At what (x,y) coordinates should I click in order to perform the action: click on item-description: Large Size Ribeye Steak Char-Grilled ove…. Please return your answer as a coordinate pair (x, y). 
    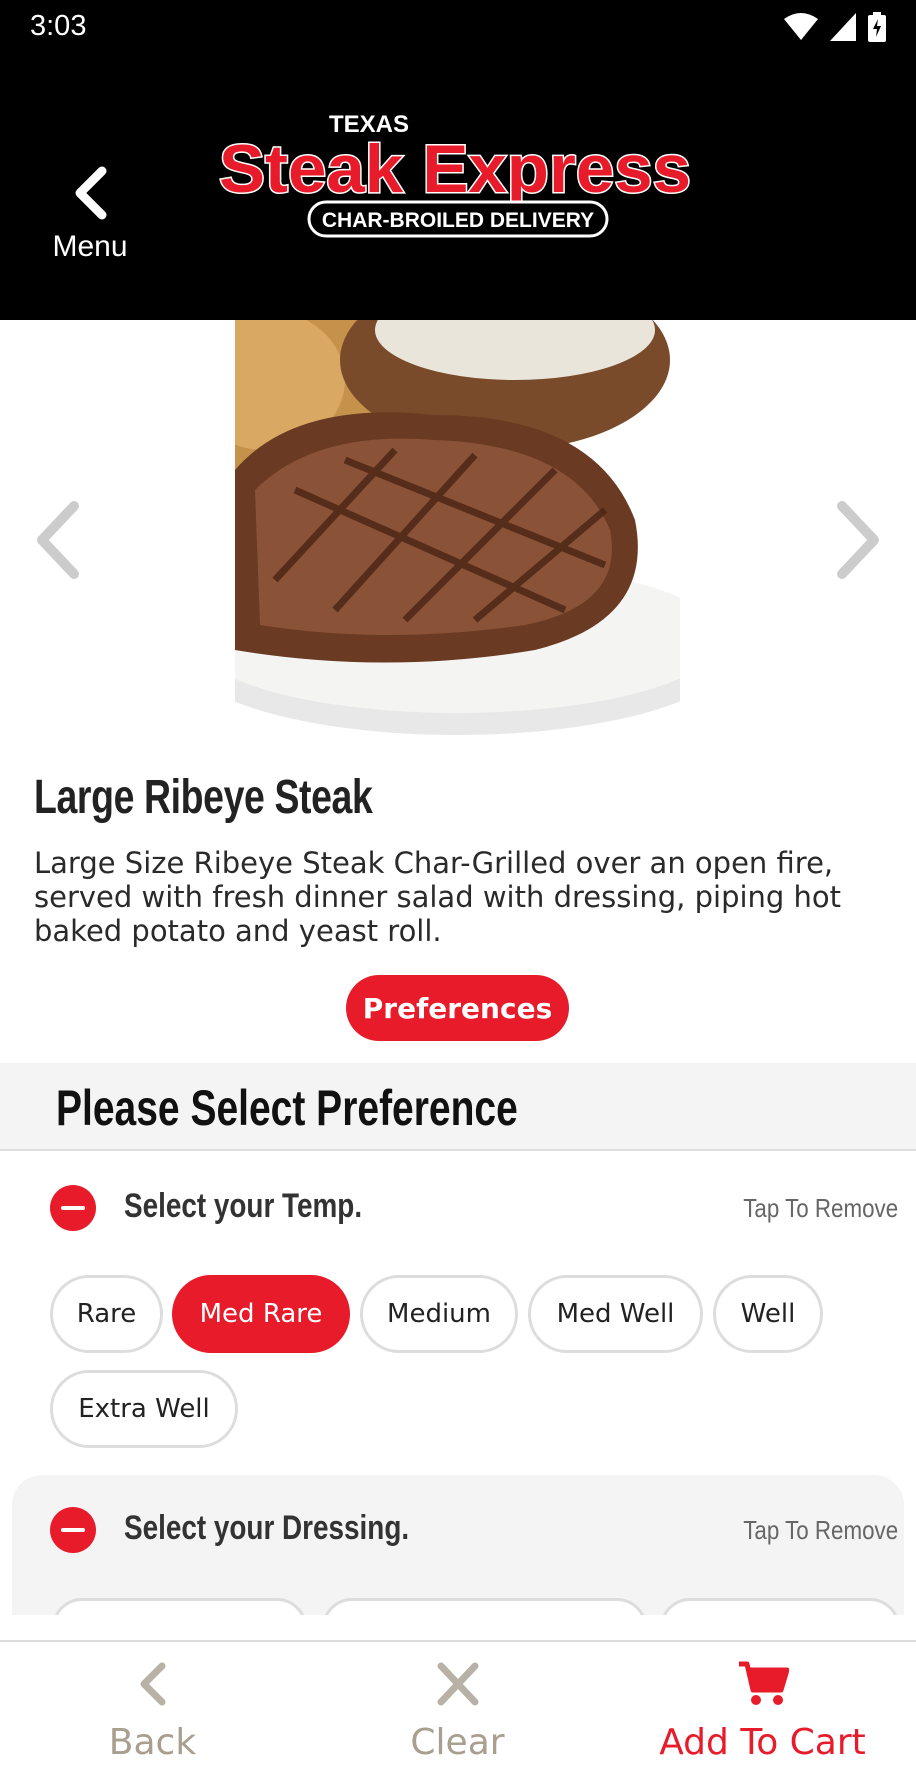
    Looking at the image, I should click on (438, 897).